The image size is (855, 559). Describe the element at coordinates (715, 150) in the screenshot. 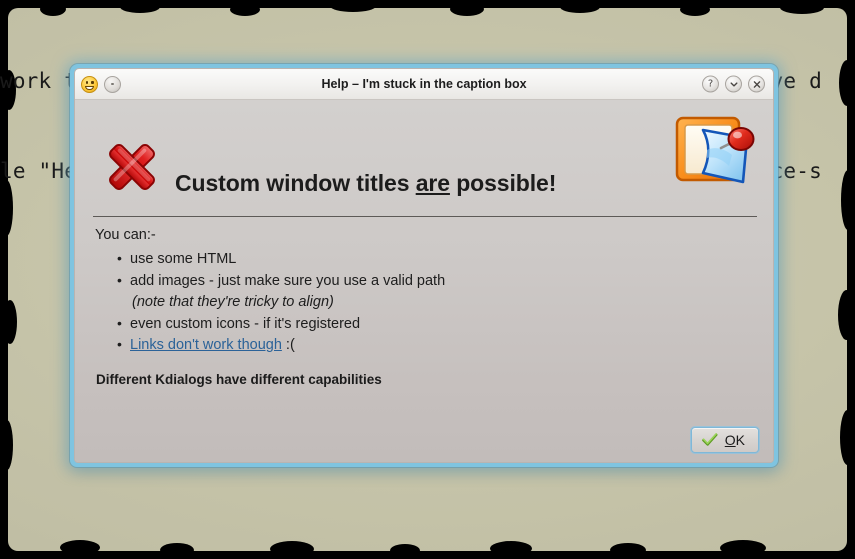

I see `knotes-pin-note-icon` at that location.